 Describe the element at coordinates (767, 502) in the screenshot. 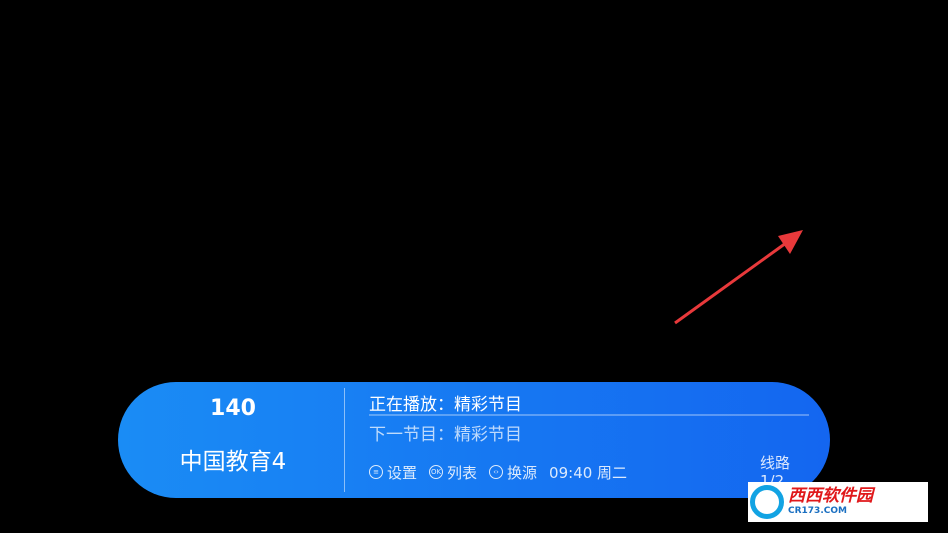

I see `watermark-logo` at that location.